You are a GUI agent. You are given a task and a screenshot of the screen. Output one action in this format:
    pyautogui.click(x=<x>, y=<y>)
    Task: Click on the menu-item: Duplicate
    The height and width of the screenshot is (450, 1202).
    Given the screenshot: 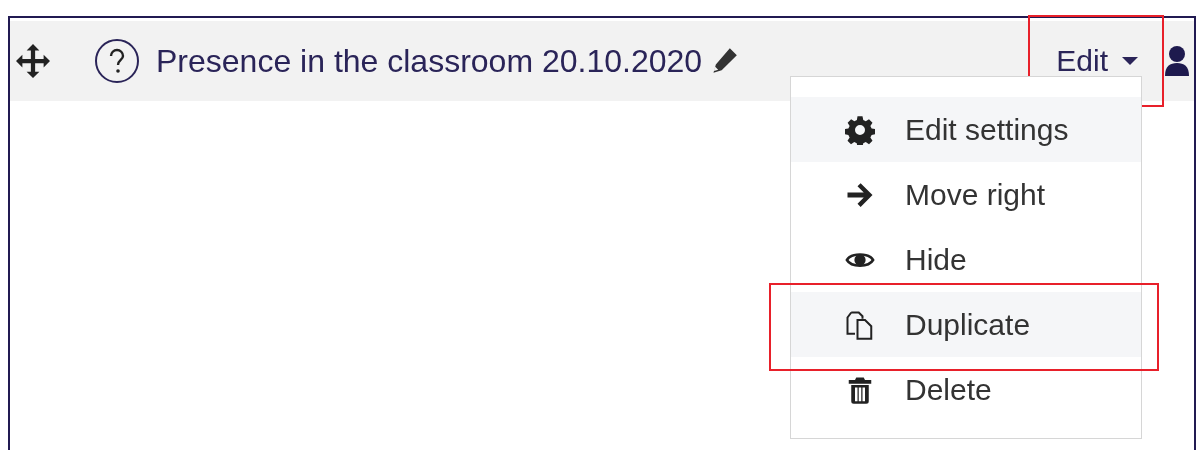 What is the action you would take?
    pyautogui.click(x=966, y=324)
    